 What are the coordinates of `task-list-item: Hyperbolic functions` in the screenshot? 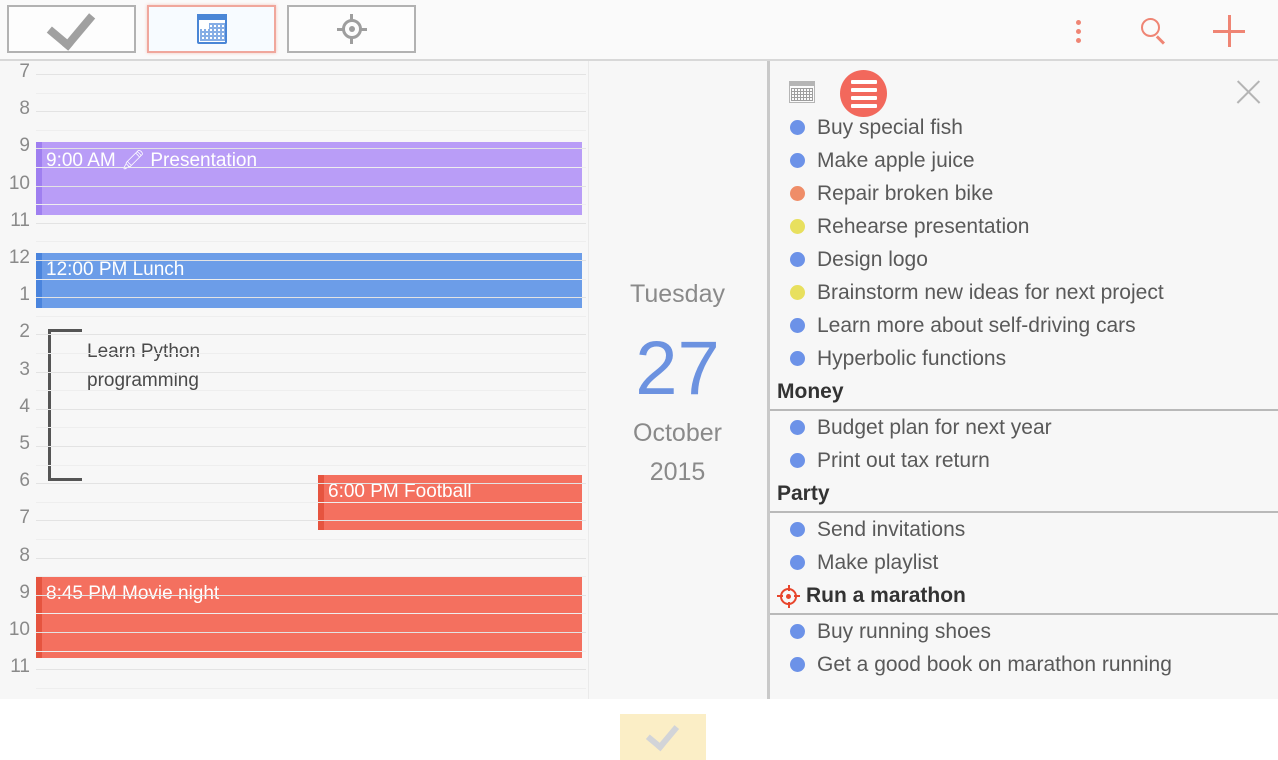 It's located at (1024, 358).